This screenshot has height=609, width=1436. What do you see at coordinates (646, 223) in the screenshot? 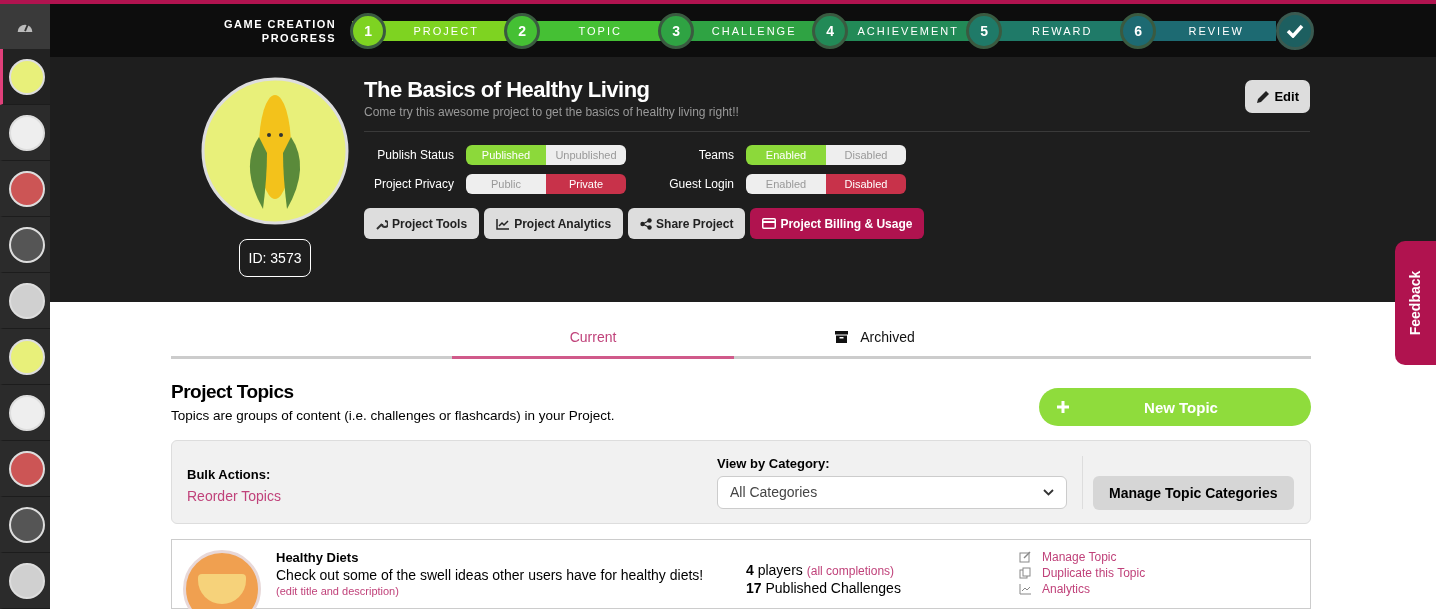
I see `share-icon` at bounding box center [646, 223].